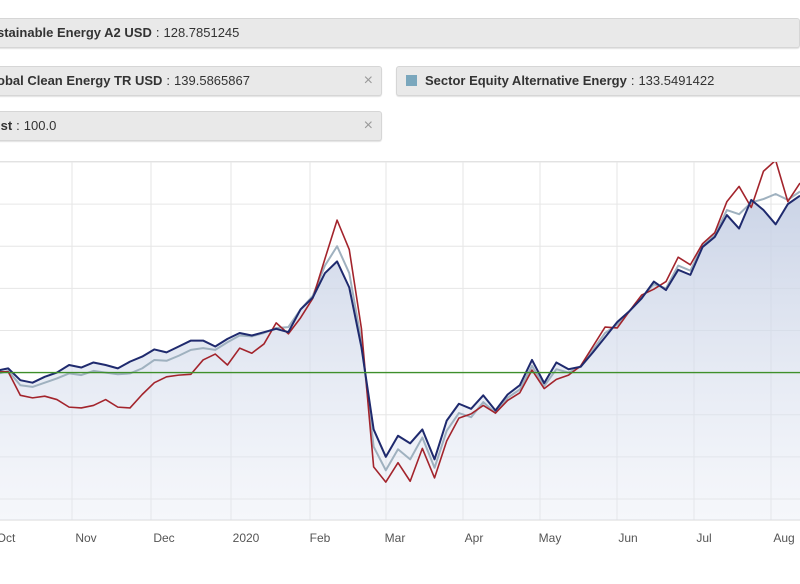 The height and width of the screenshot is (584, 800). I want to click on legend-item-value: 139.5865867, so click(212, 80).